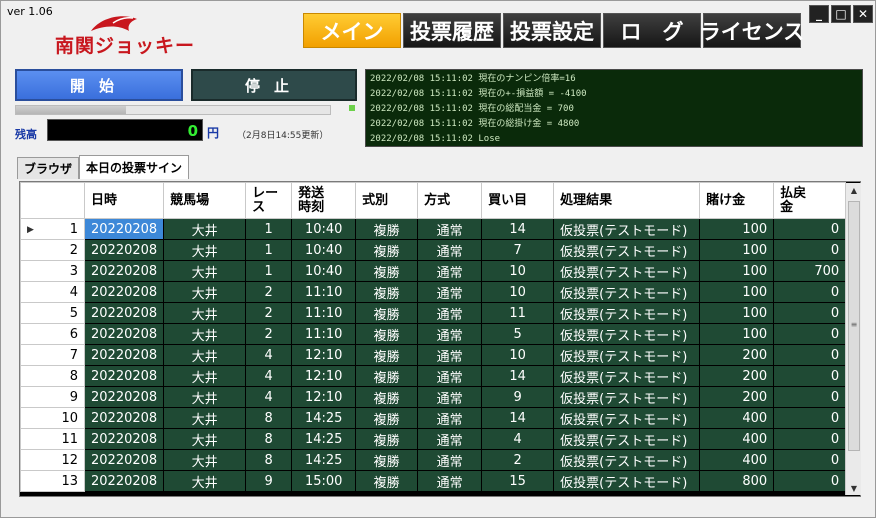 Image resolution: width=876 pixels, height=518 pixels. I want to click on tab-vote-history: 投票履歴, so click(452, 30).